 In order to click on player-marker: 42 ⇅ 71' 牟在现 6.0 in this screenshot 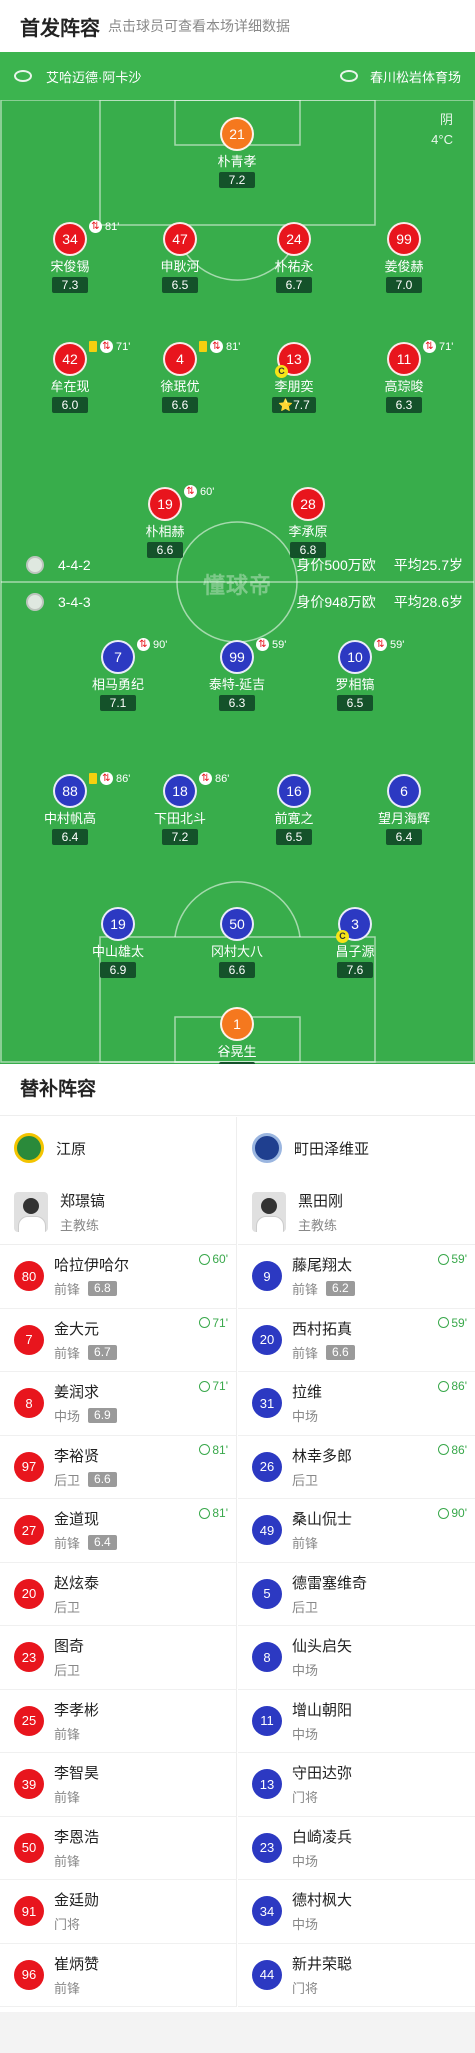, I will do `click(72, 377)`.